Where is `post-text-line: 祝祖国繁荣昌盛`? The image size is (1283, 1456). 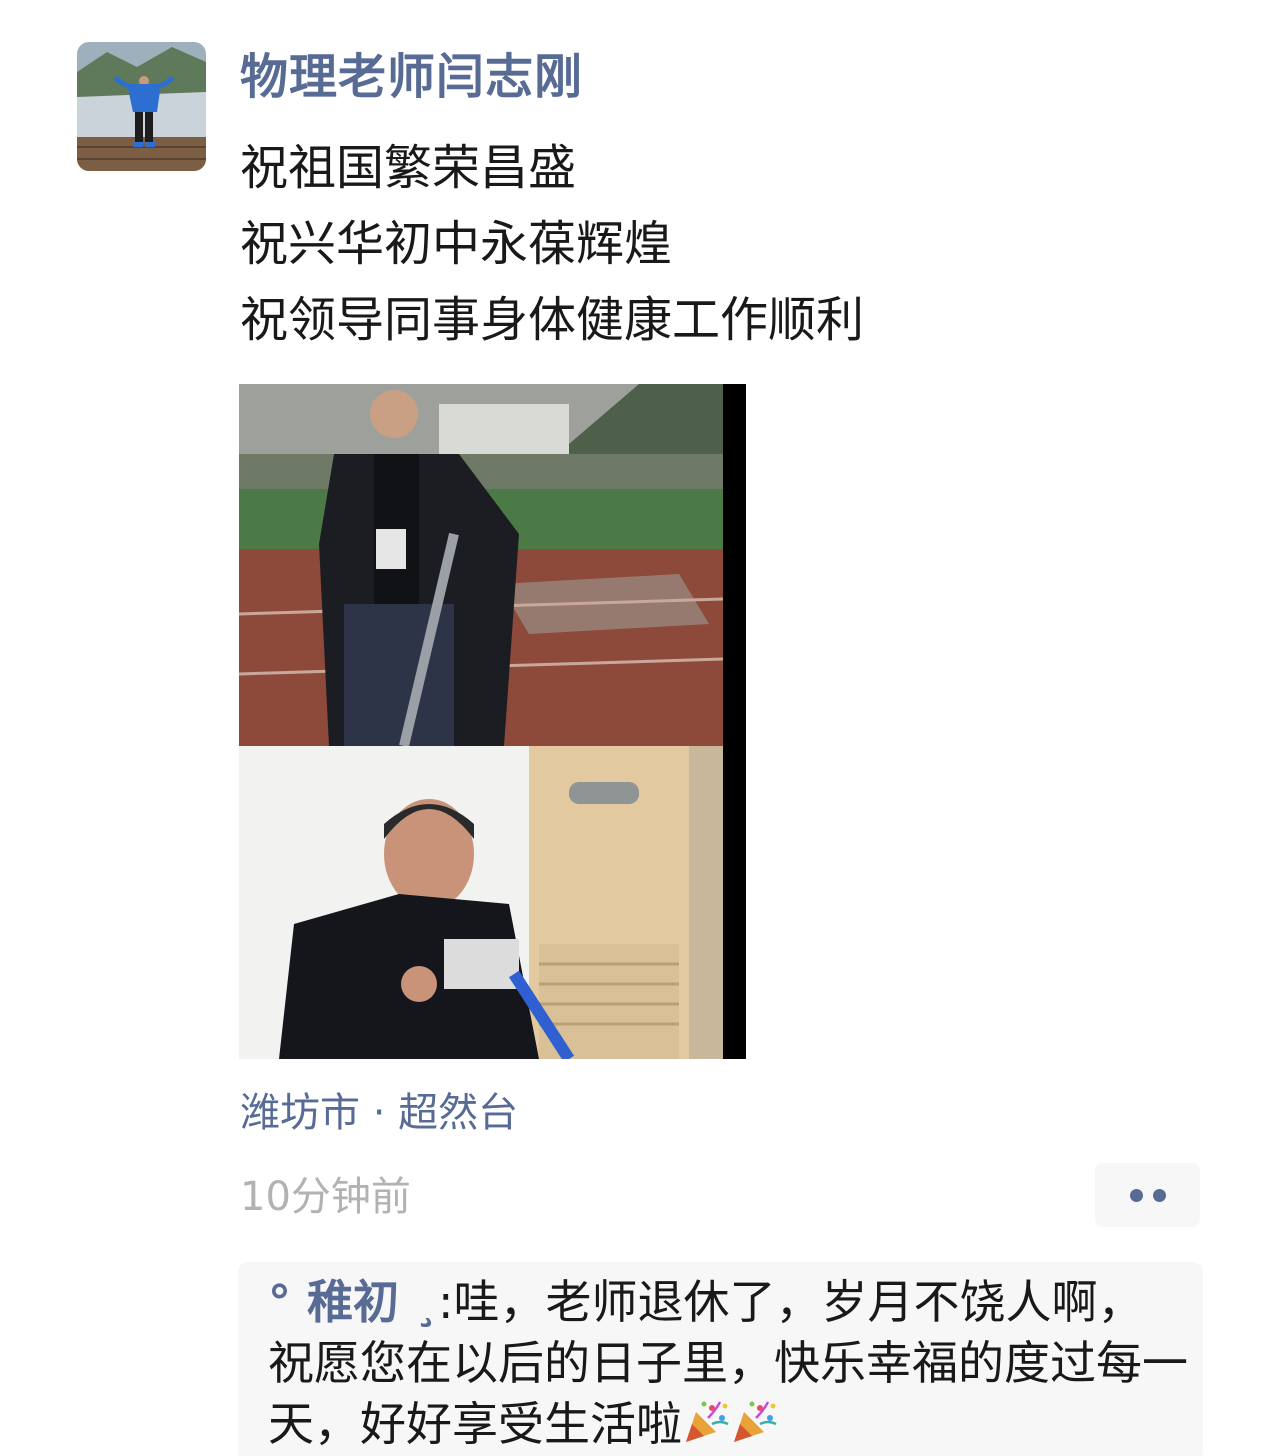
post-text-line: 祝祖国繁荣昌盛 is located at coordinates (408, 168).